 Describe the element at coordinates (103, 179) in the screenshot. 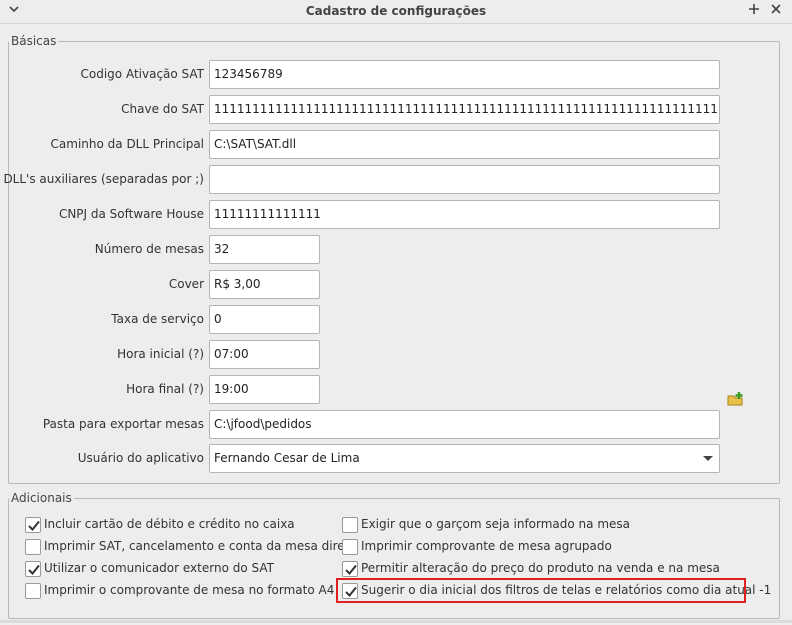

I see `label-dll-auxiliares: DLL's auxiliares (separadas por ;)` at that location.